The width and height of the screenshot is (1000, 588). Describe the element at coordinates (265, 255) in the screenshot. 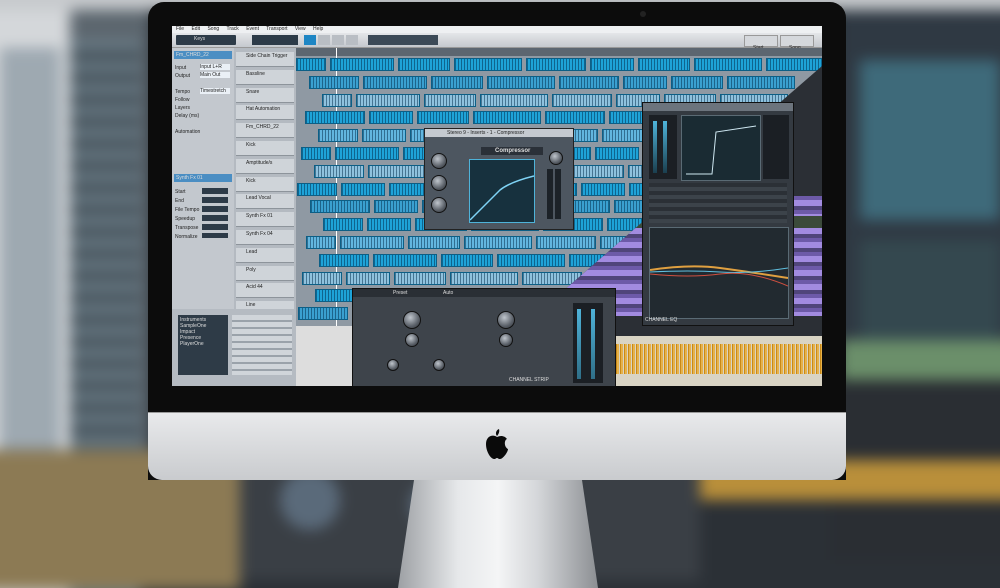

I see `track-header: Lead` at that location.